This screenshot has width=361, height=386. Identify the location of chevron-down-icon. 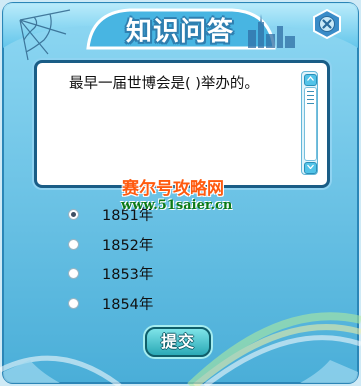
(310, 166).